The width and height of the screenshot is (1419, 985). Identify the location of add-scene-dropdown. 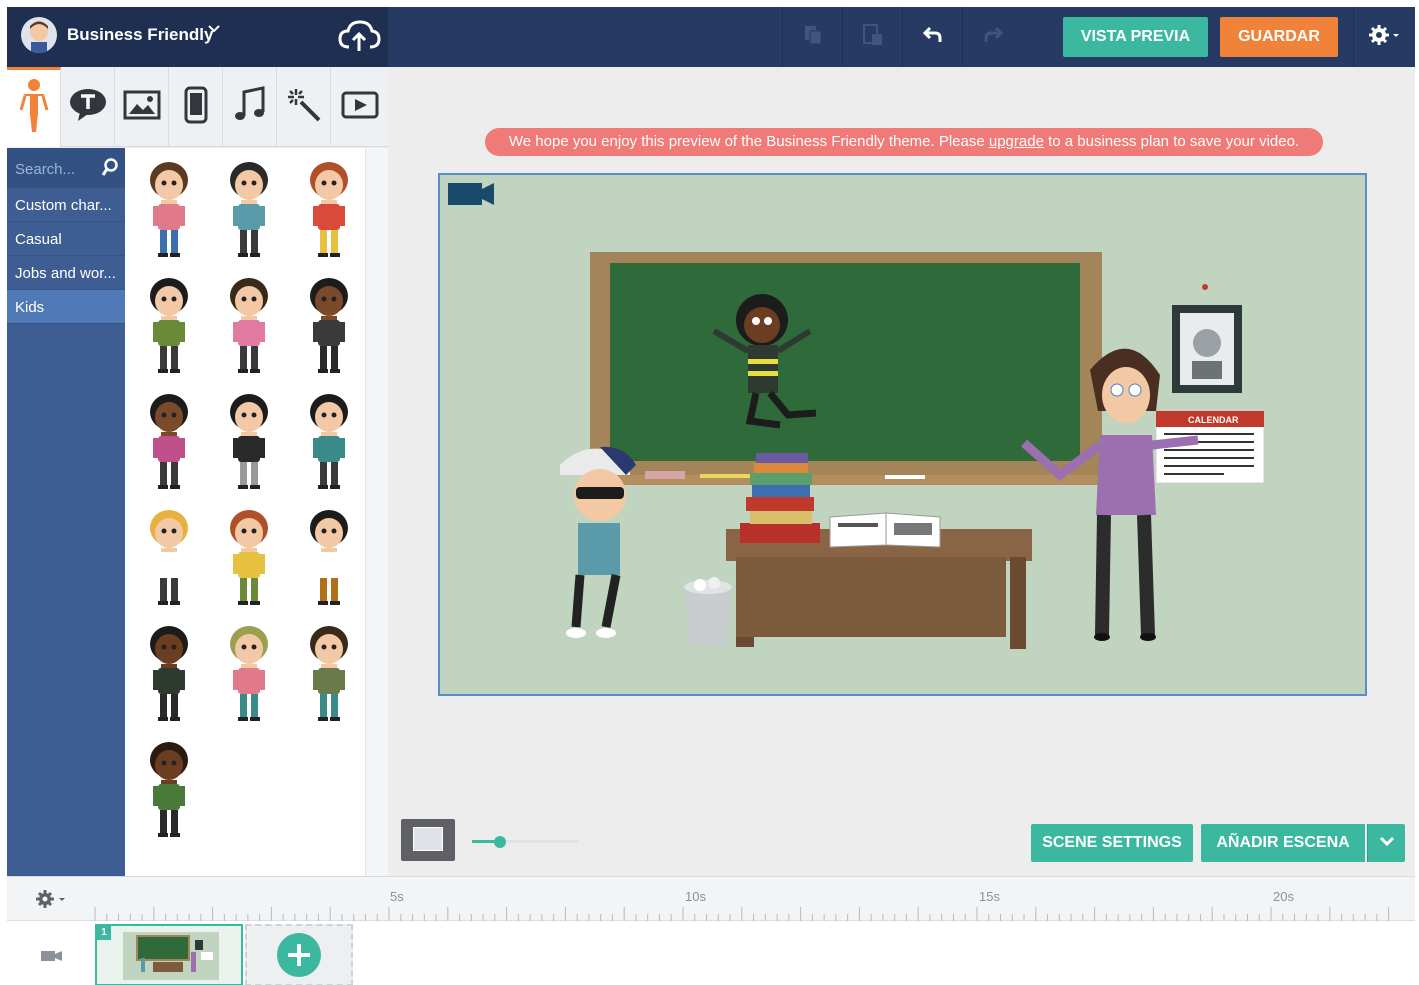
(1386, 843).